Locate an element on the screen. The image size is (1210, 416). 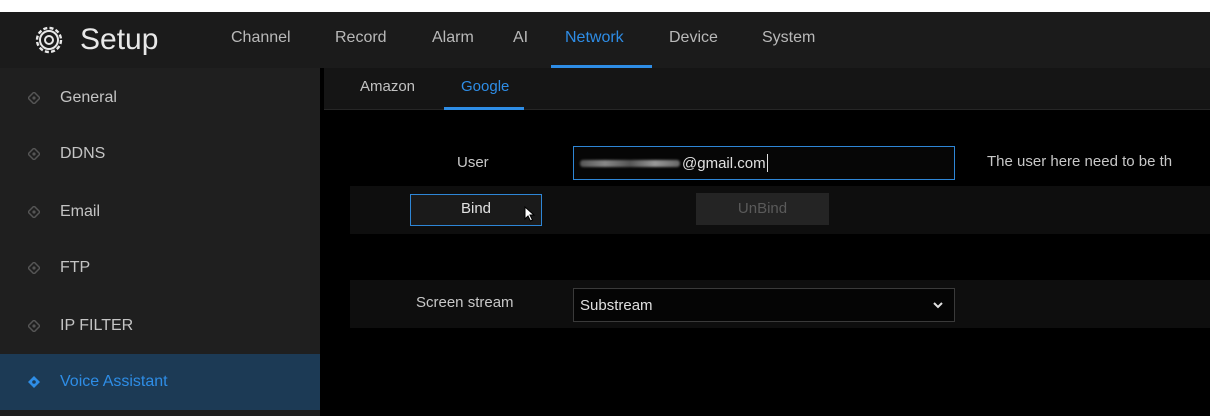
user-label: User is located at coordinates (473, 162).